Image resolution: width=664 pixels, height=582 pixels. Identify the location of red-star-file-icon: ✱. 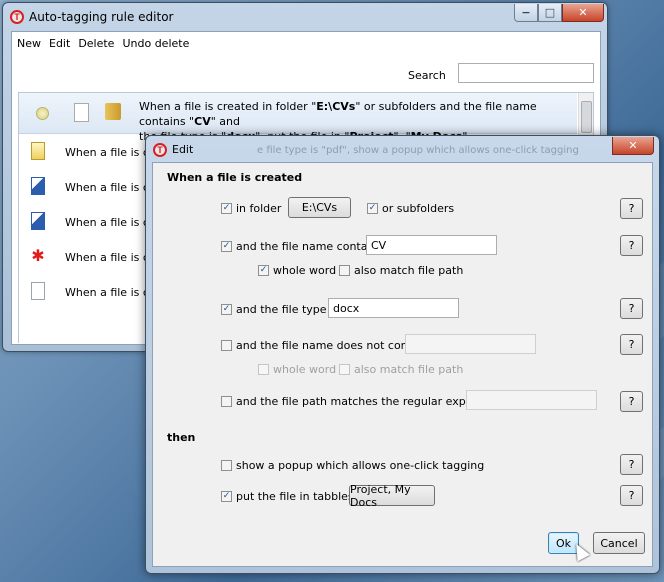
(38, 255).